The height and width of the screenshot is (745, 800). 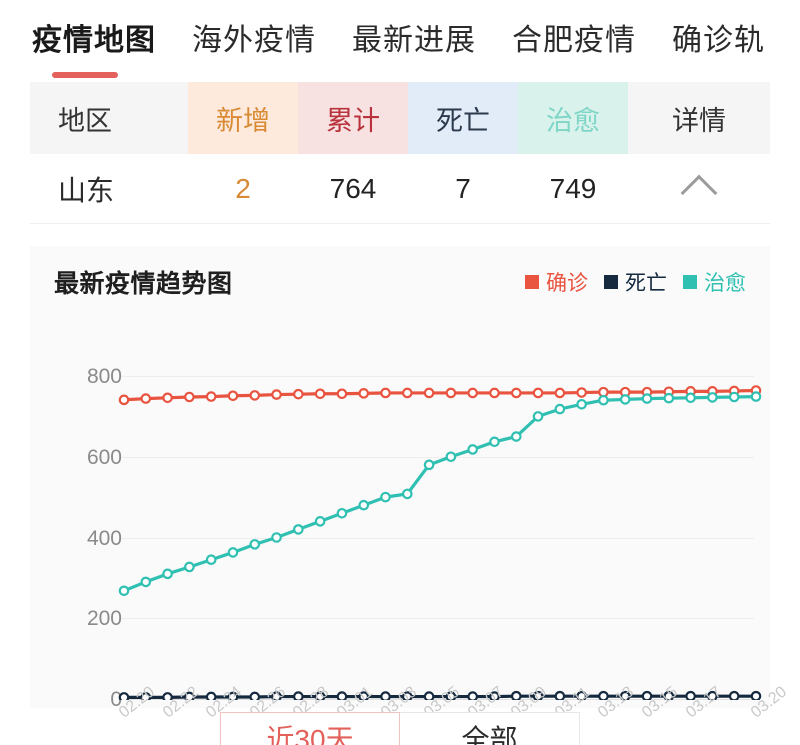 What do you see at coordinates (143, 284) in the screenshot?
I see `chart-title: 最新疫情趋势图` at bounding box center [143, 284].